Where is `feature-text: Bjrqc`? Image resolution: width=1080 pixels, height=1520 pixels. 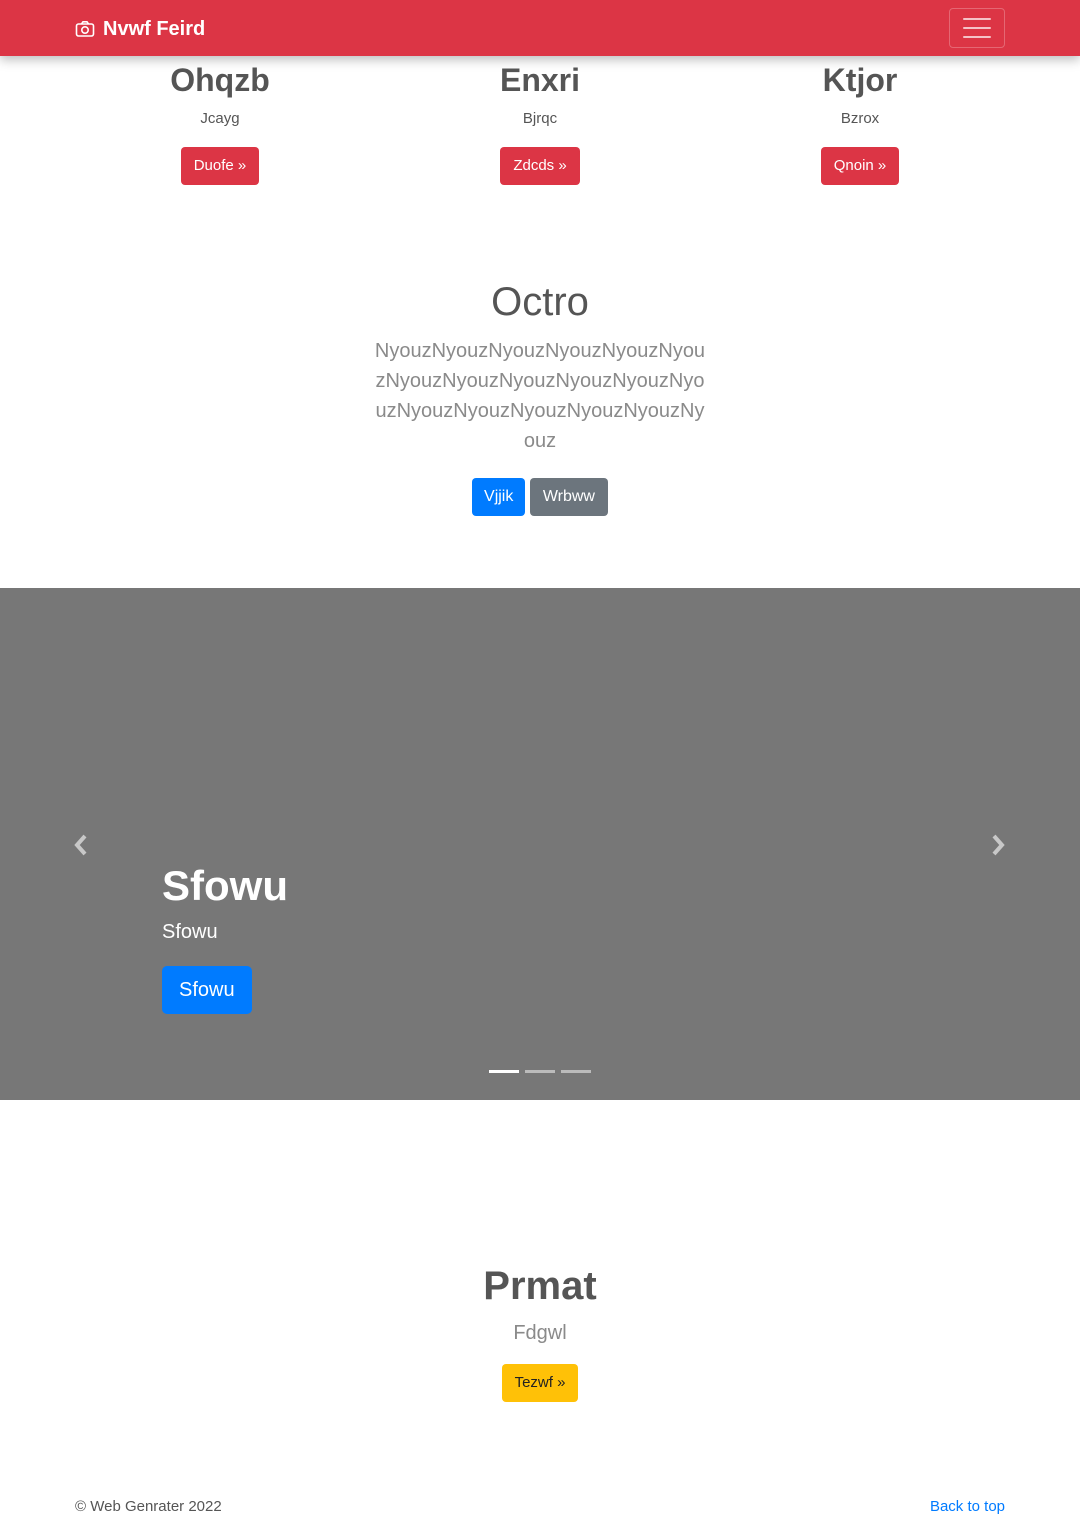
feature-text: Bjrqc is located at coordinates (540, 118).